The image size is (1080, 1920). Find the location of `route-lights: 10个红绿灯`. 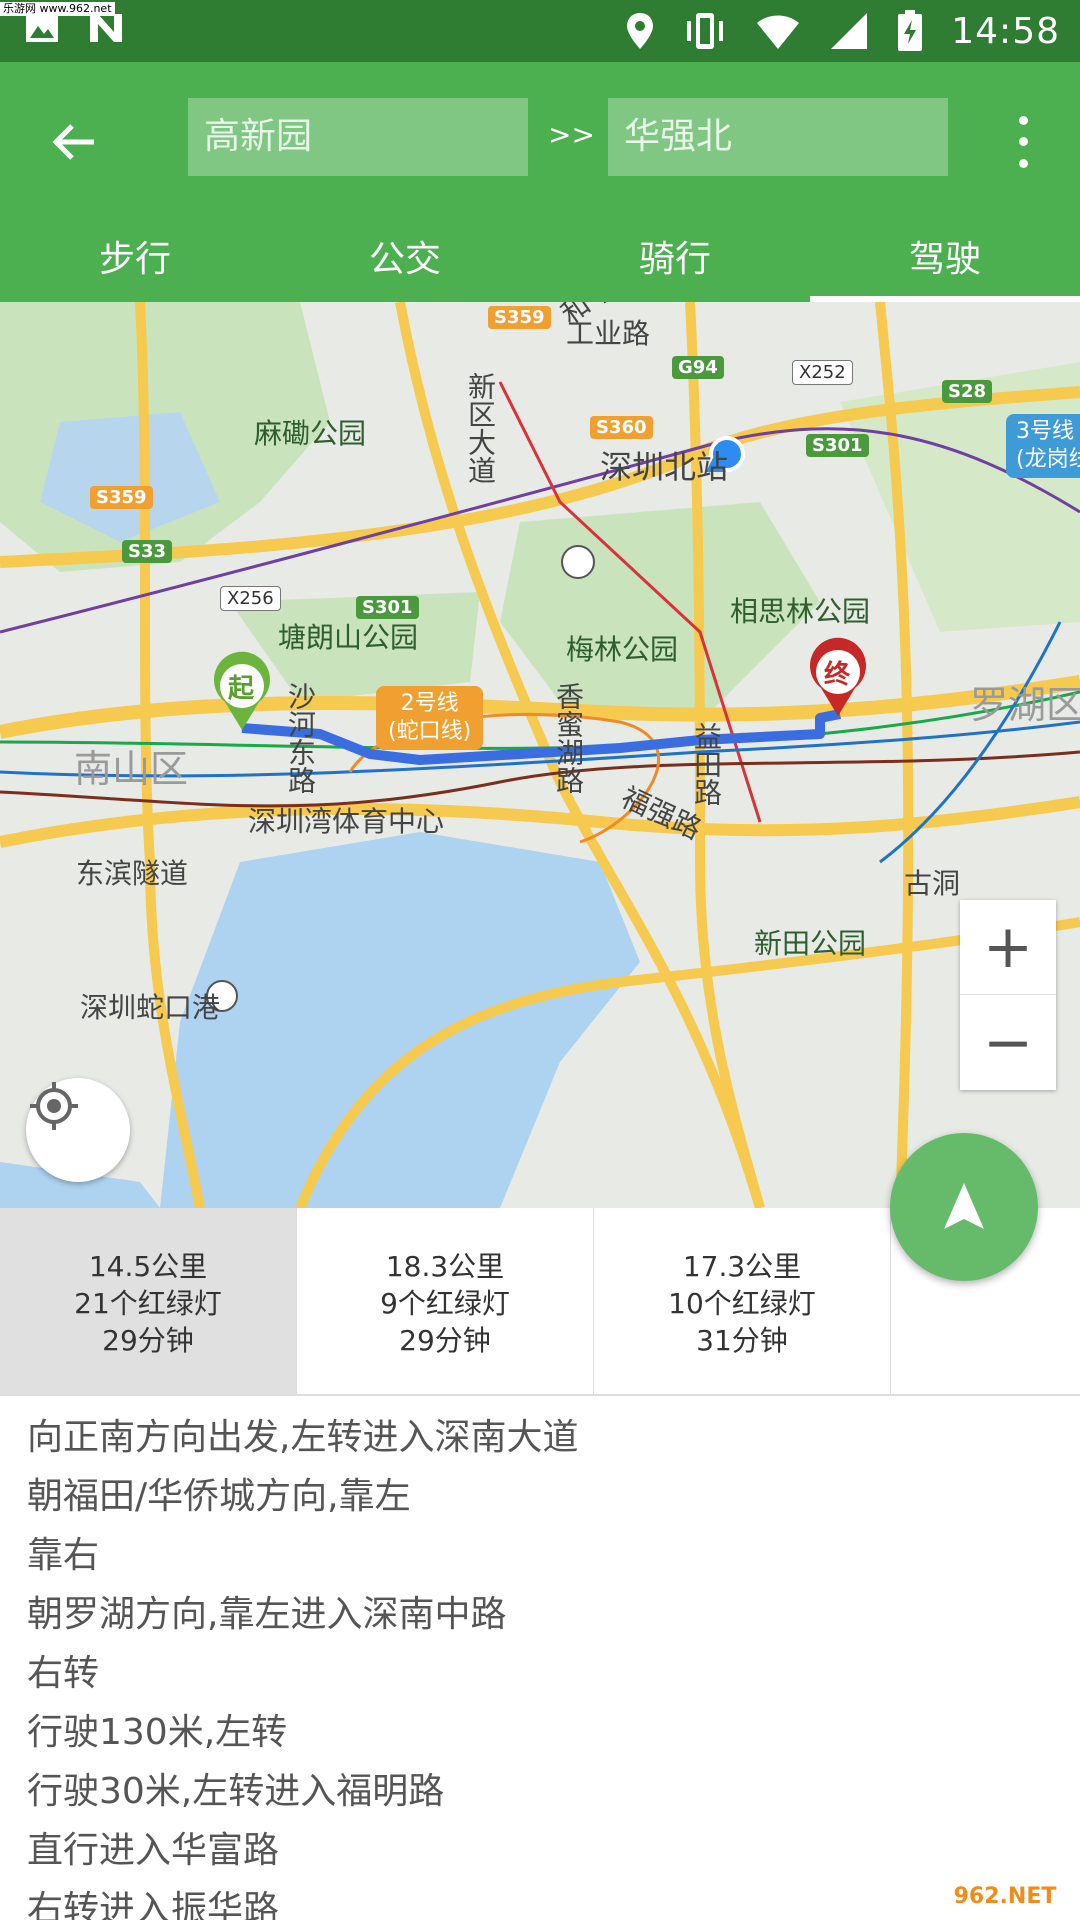

route-lights: 10个红绿灯 is located at coordinates (742, 1303).